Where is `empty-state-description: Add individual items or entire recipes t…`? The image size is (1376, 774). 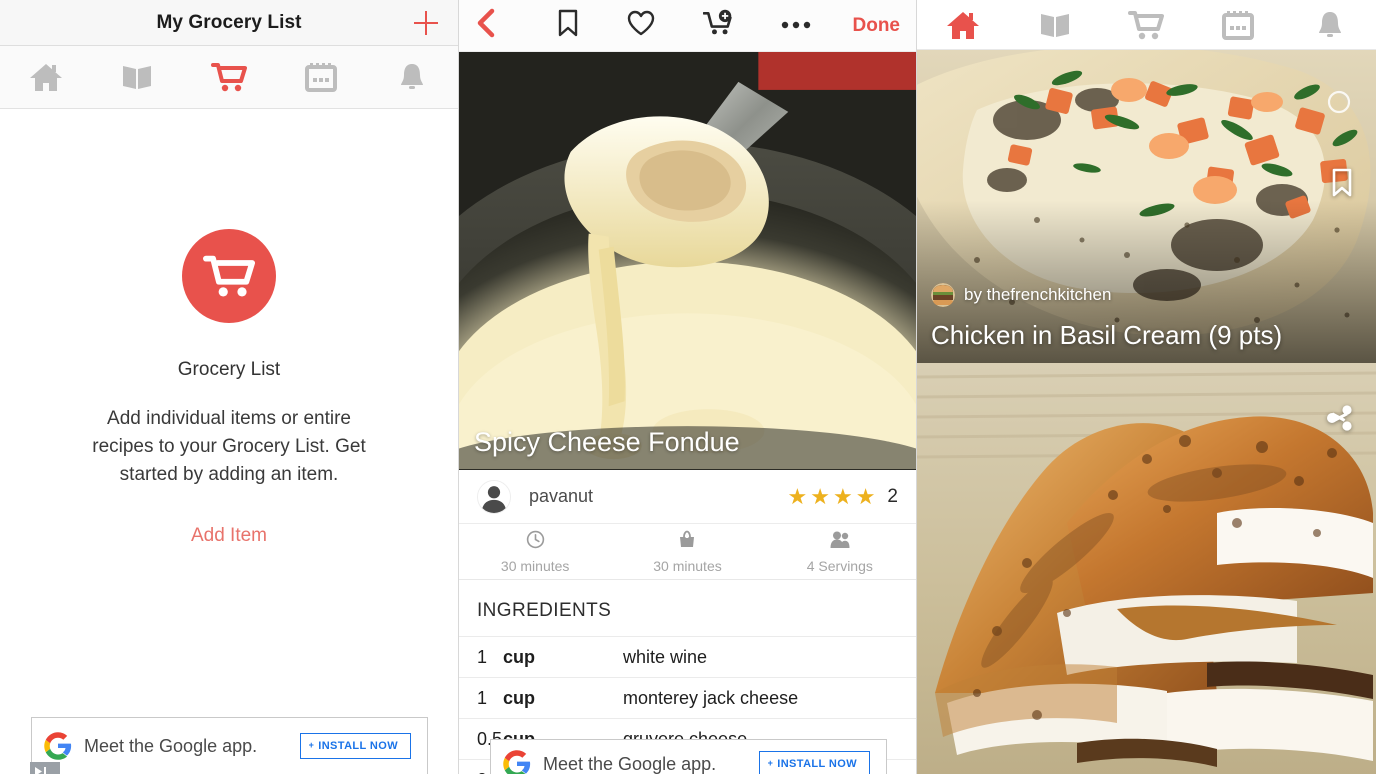
empty-state-description: Add individual items or entire recipes t… is located at coordinates (229, 446).